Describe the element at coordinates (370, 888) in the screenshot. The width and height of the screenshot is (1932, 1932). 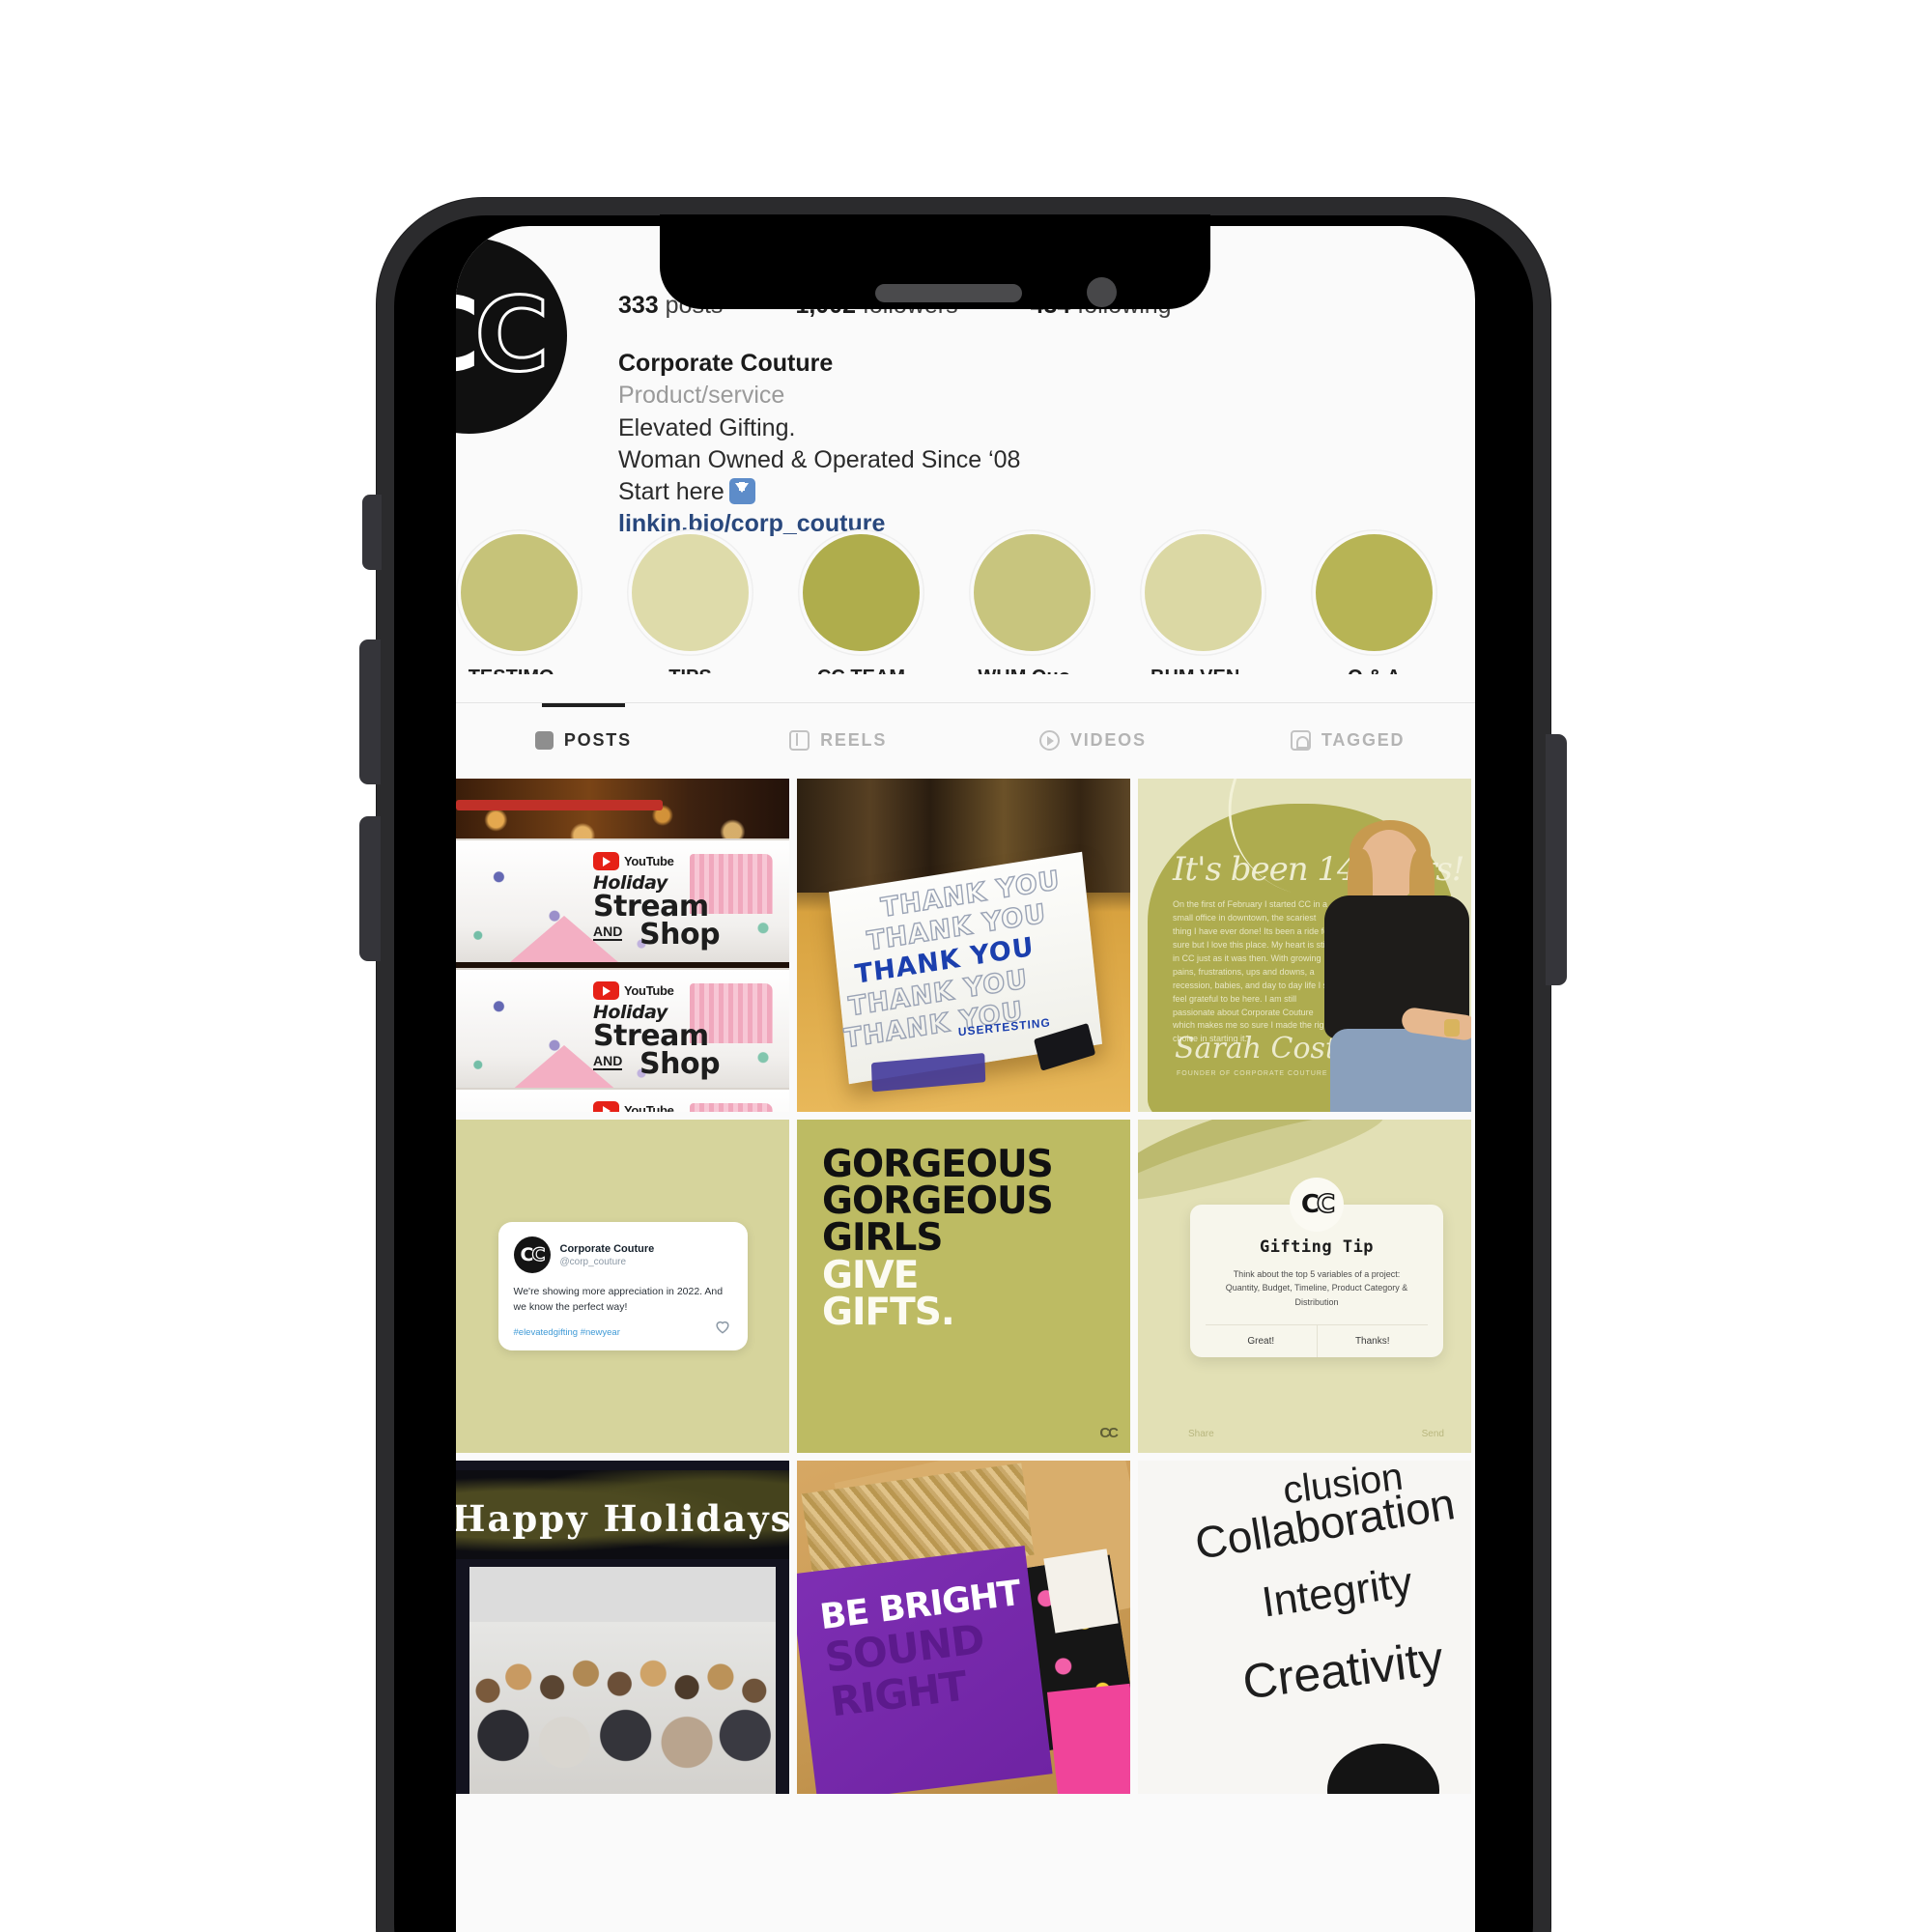
I see `volume-down-button` at that location.